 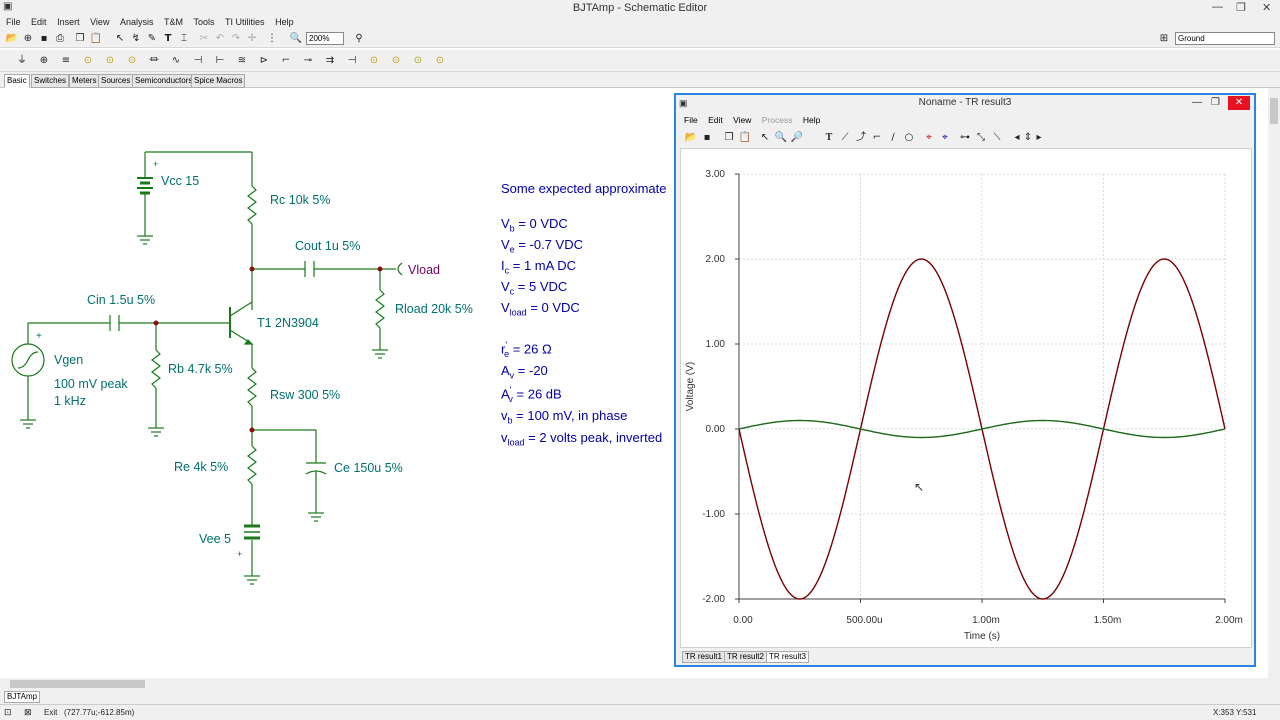 I want to click on result-zoom-out-icon: 🔎, so click(x=797, y=138).